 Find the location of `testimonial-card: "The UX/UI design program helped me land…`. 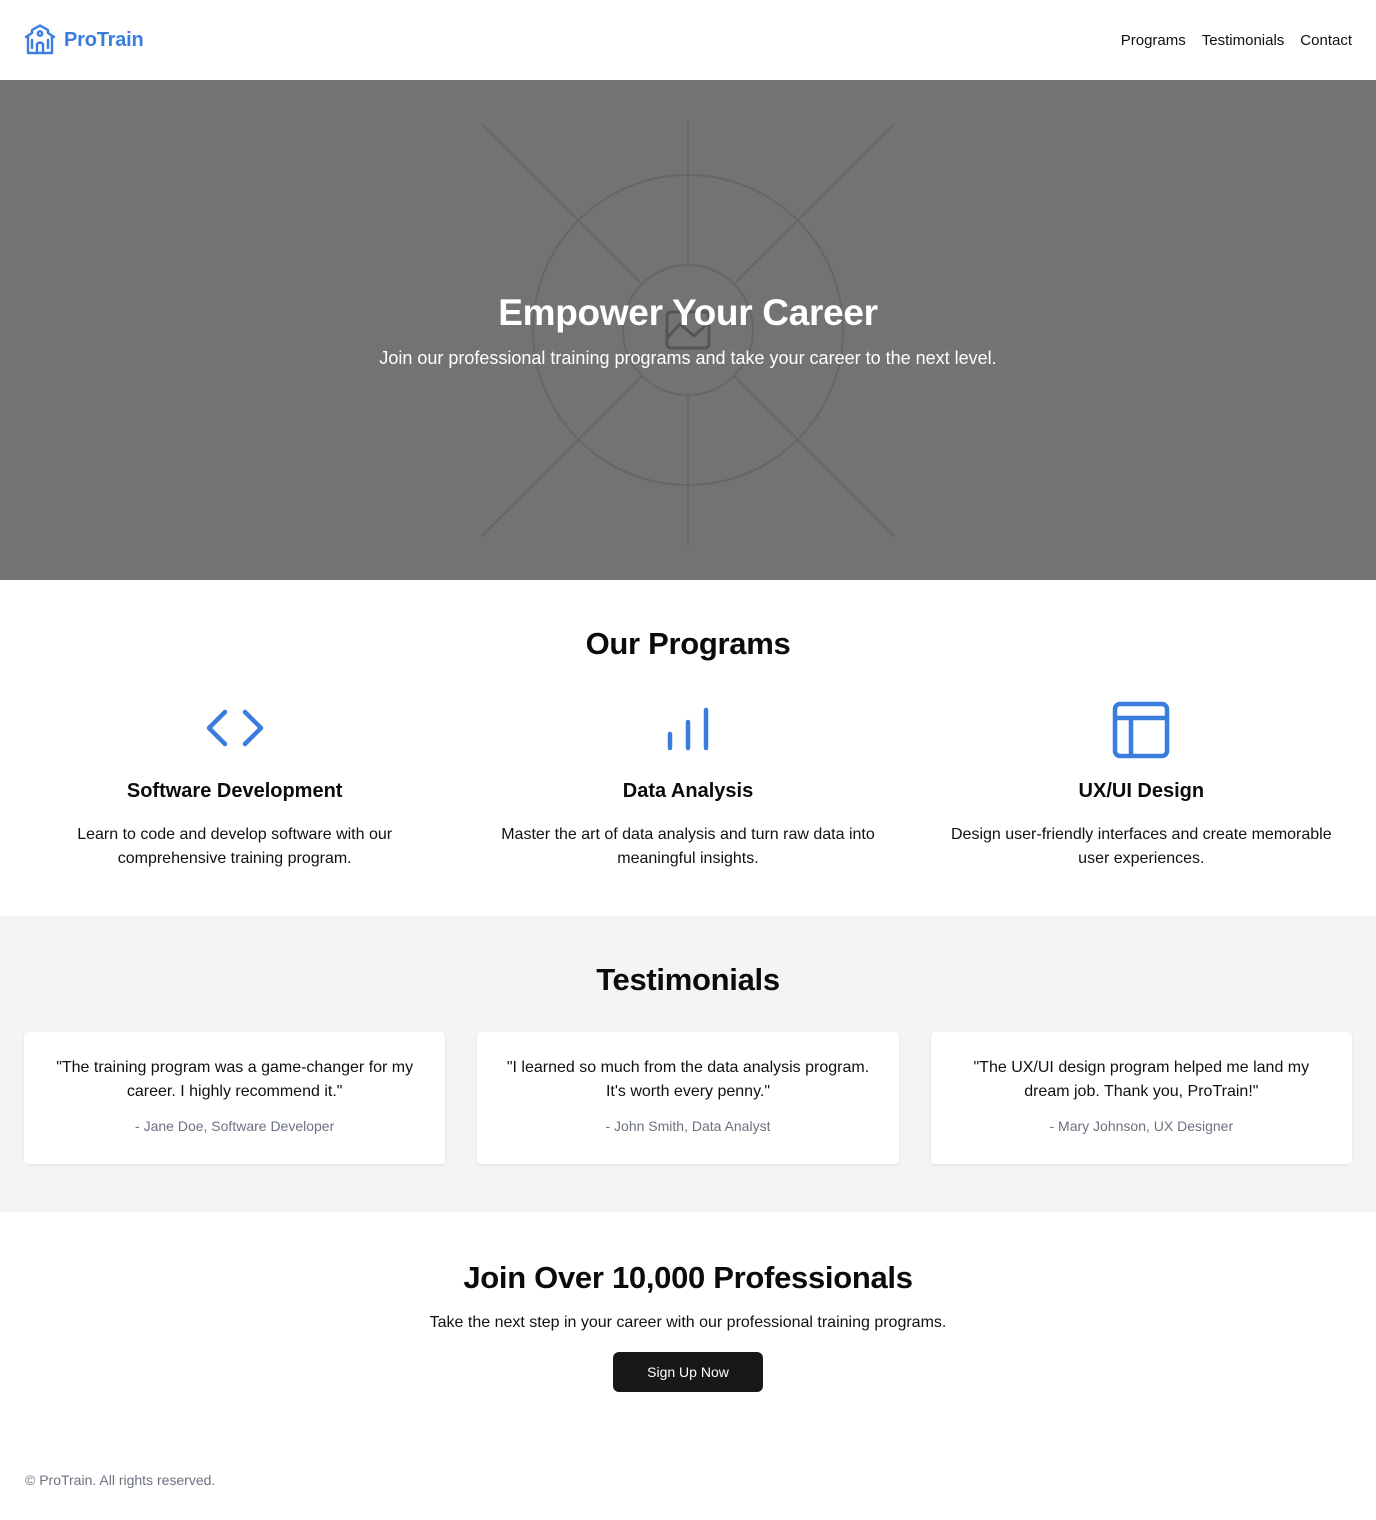

testimonial-card: "The UX/UI design program helped me land… is located at coordinates (1141, 1098).